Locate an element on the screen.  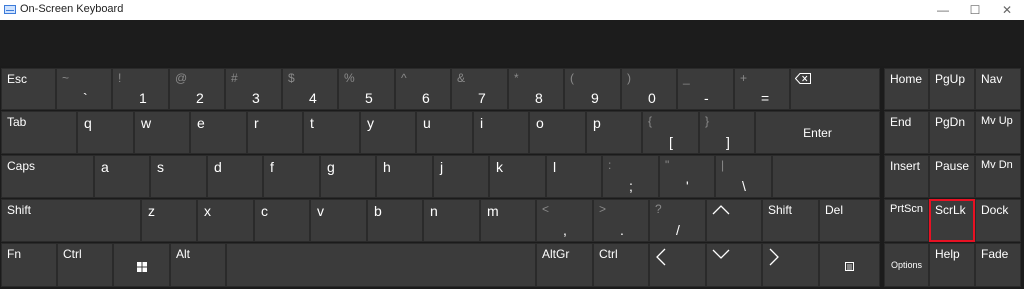
context-menu-icon is located at coordinates (849, 266).